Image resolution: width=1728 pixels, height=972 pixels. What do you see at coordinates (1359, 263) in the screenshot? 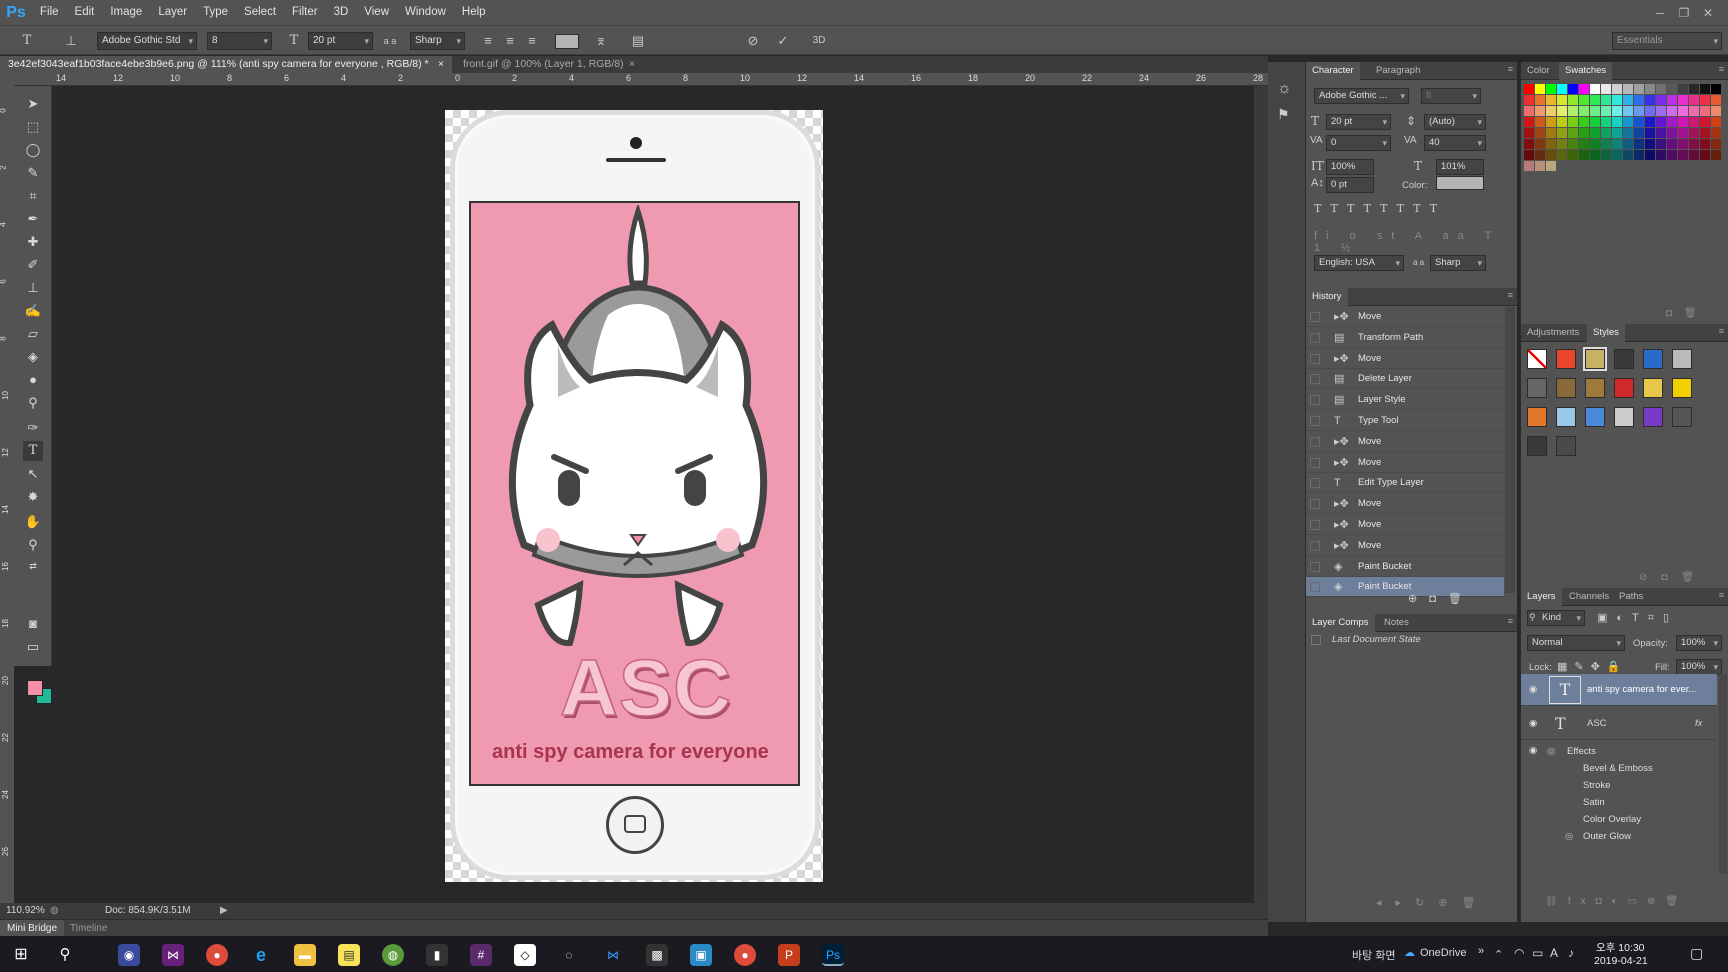
I see `char-language: English: USA` at bounding box center [1359, 263].